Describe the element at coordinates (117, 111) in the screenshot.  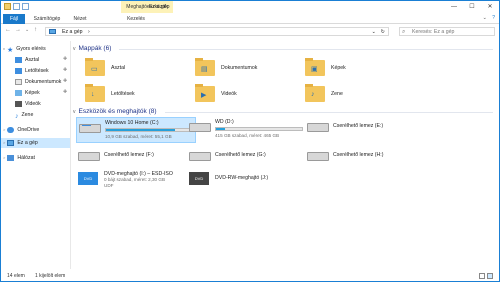
I see `group-title: Eszközök és meghajtók (8)` at that location.